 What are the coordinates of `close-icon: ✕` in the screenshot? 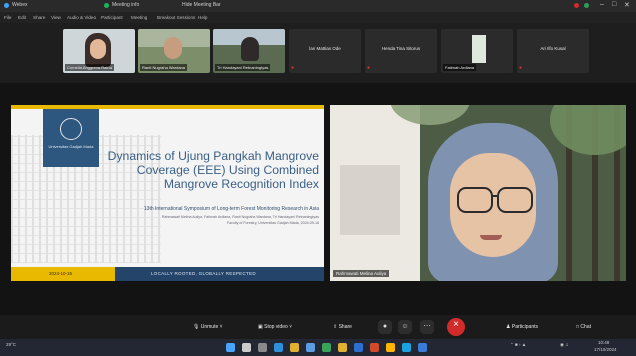 It's located at (627, 5).